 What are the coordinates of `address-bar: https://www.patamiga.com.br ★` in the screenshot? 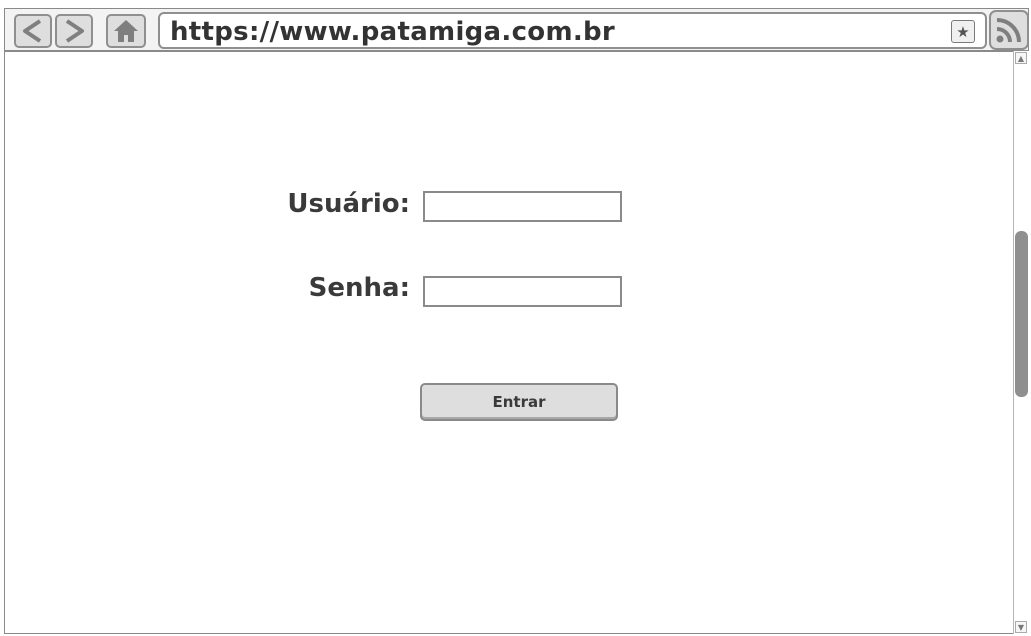 It's located at (572, 30).